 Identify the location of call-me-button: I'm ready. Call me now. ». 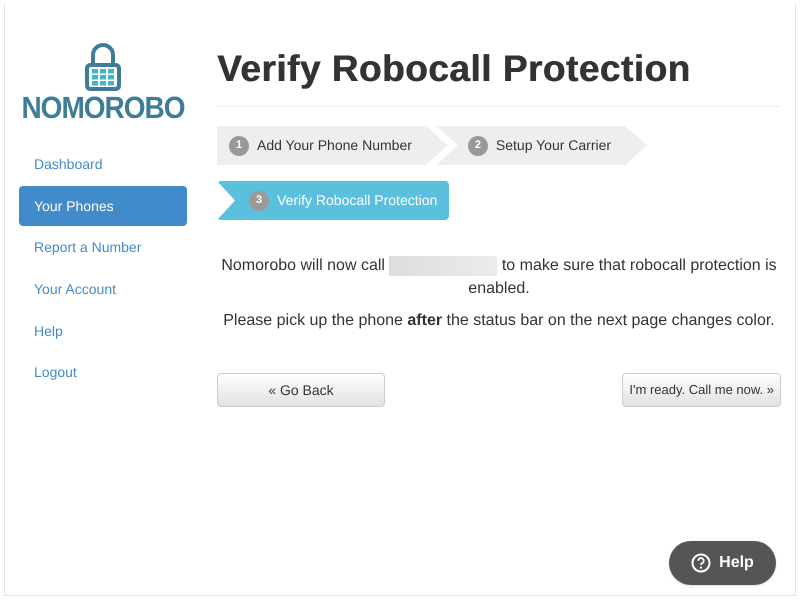
(701, 390).